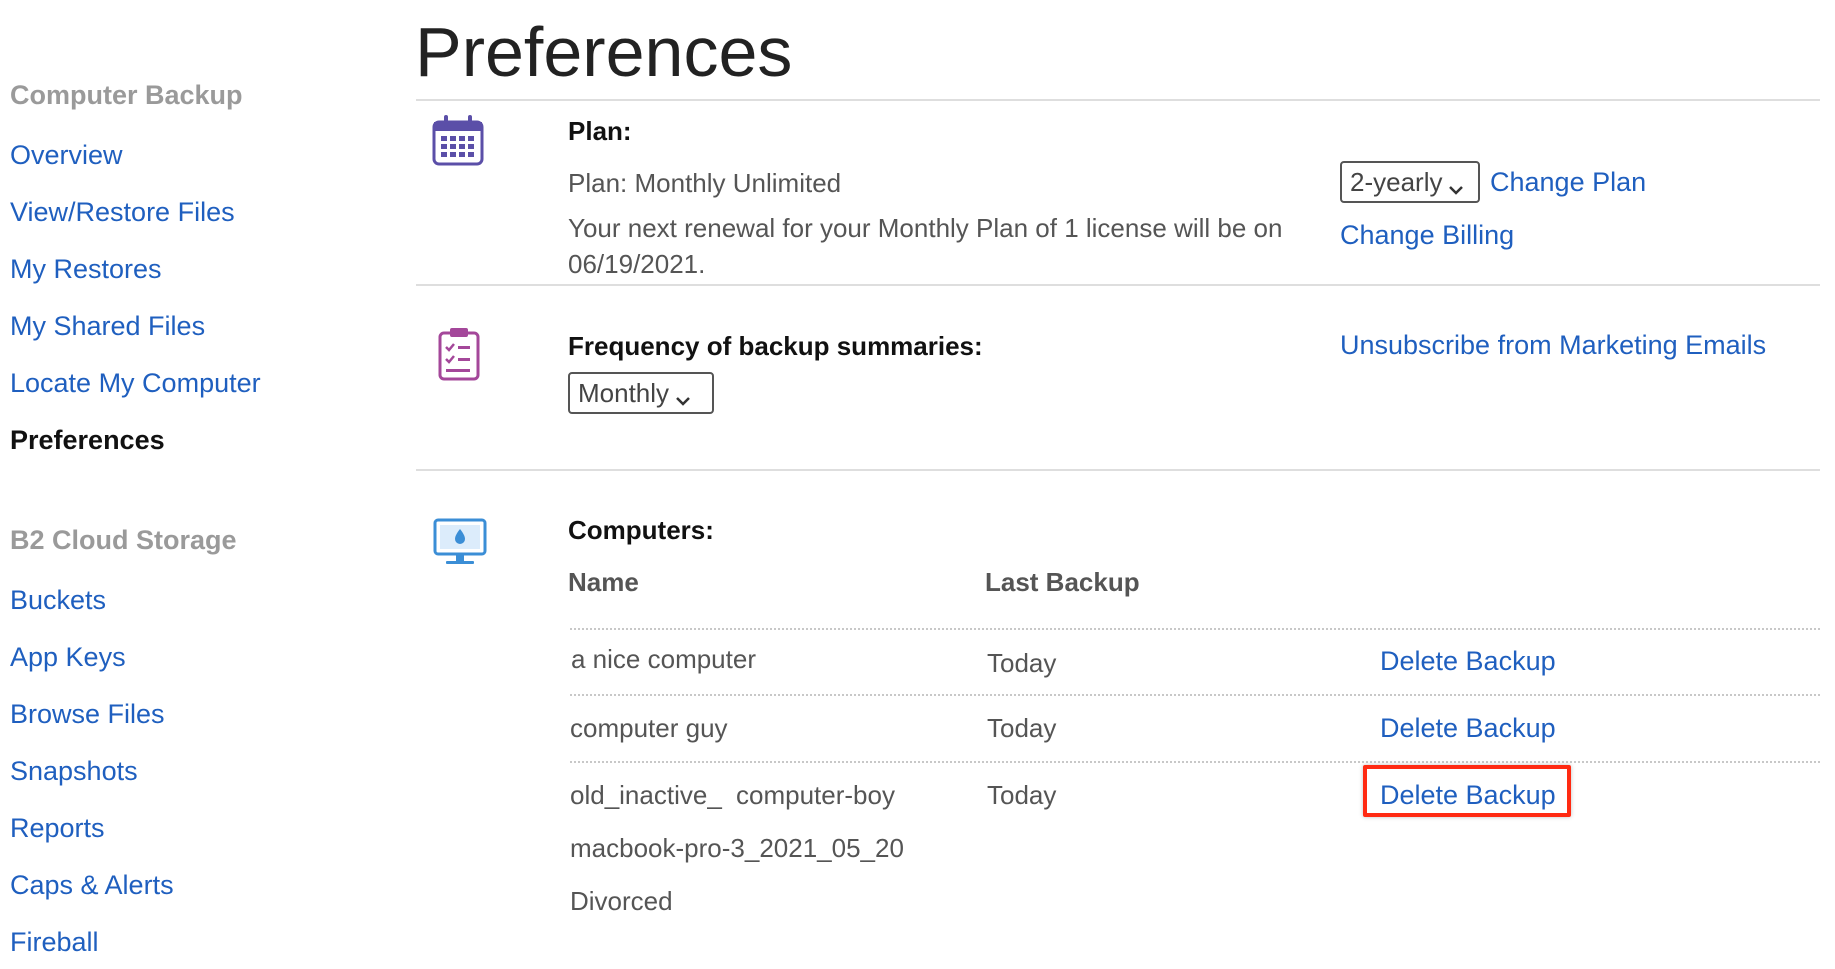 The image size is (1835, 969). I want to click on sidebar-item-browse-files: Browse Files, so click(87, 714).